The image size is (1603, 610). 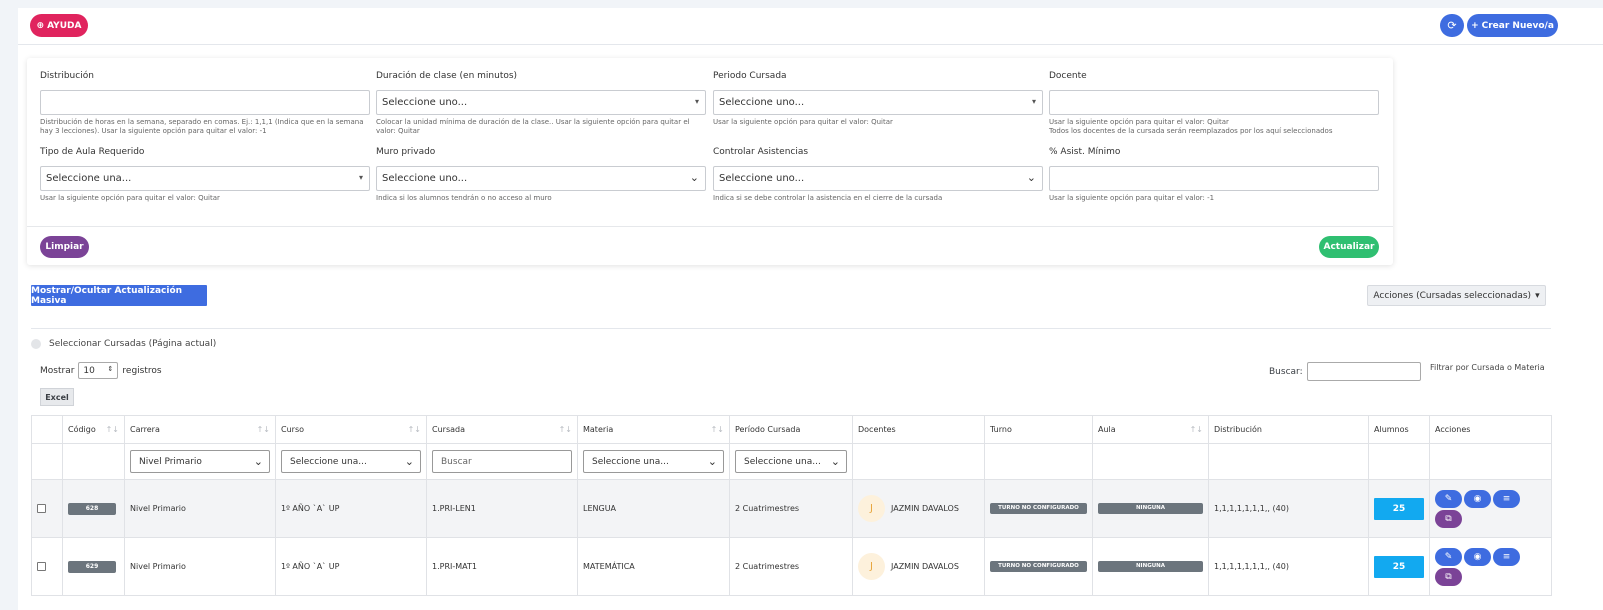 What do you see at coordinates (1456, 295) in the screenshot?
I see `bulk-actions-dropdown: Acciones (Cursadas seleccionadas) ▾` at bounding box center [1456, 295].